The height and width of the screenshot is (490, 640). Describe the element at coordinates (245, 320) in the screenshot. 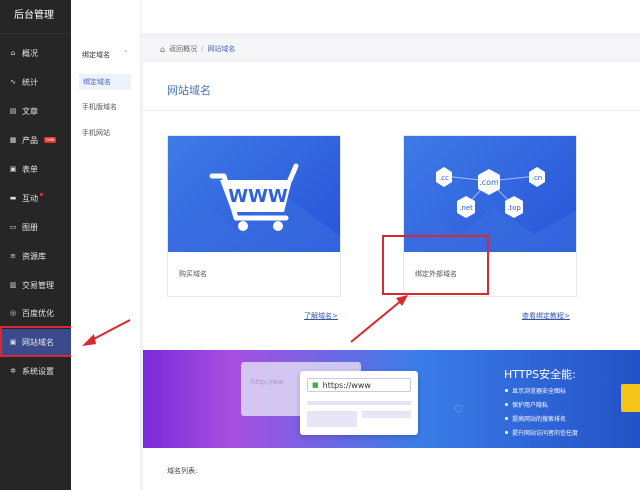

I see `annotation-arrows` at that location.